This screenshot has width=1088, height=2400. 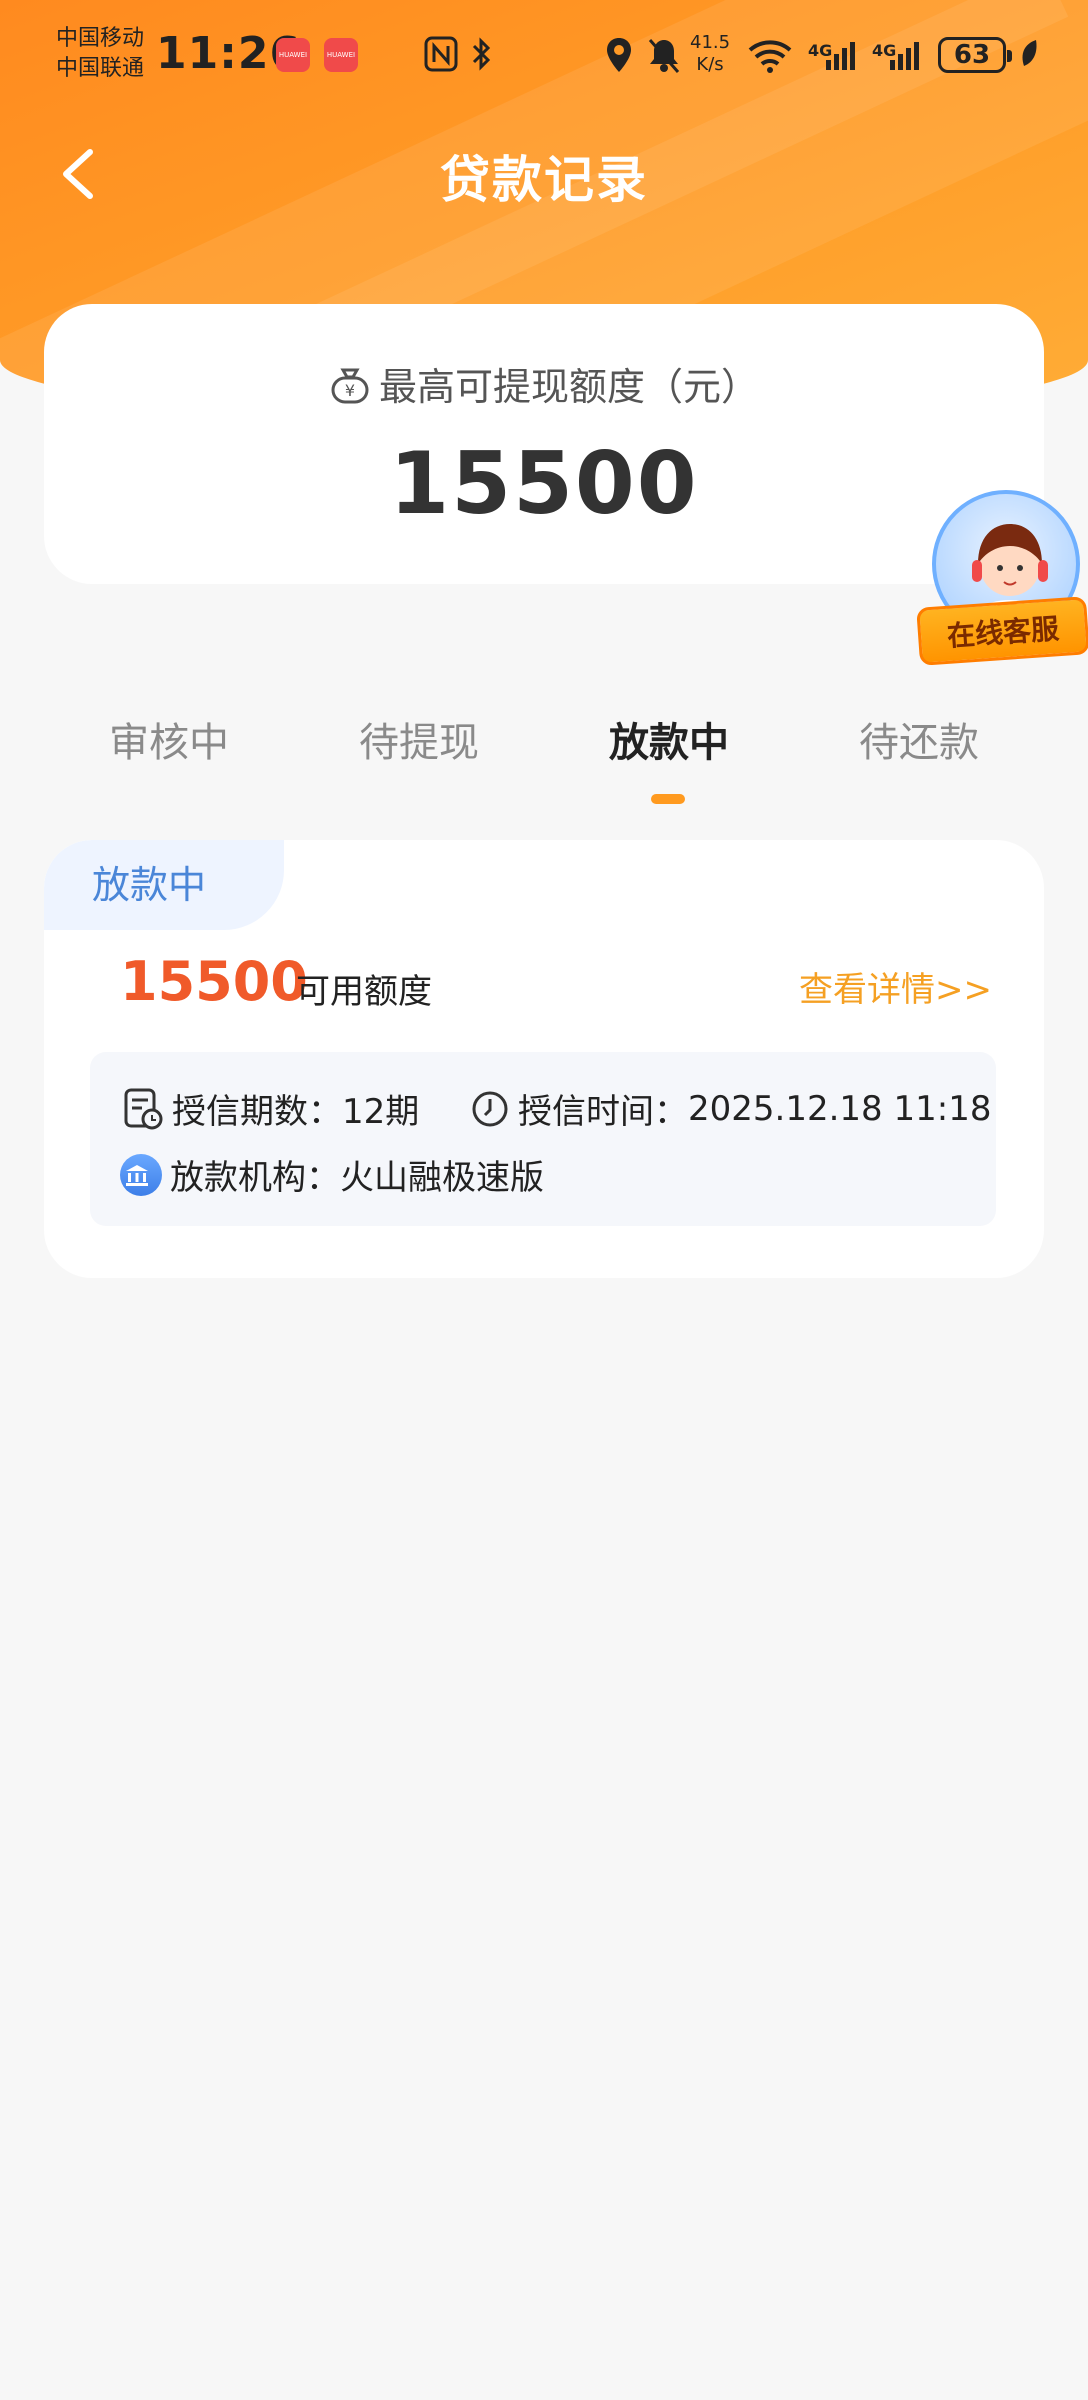 What do you see at coordinates (710, 53) in the screenshot?
I see `network-speed: 41.5 K/s` at bounding box center [710, 53].